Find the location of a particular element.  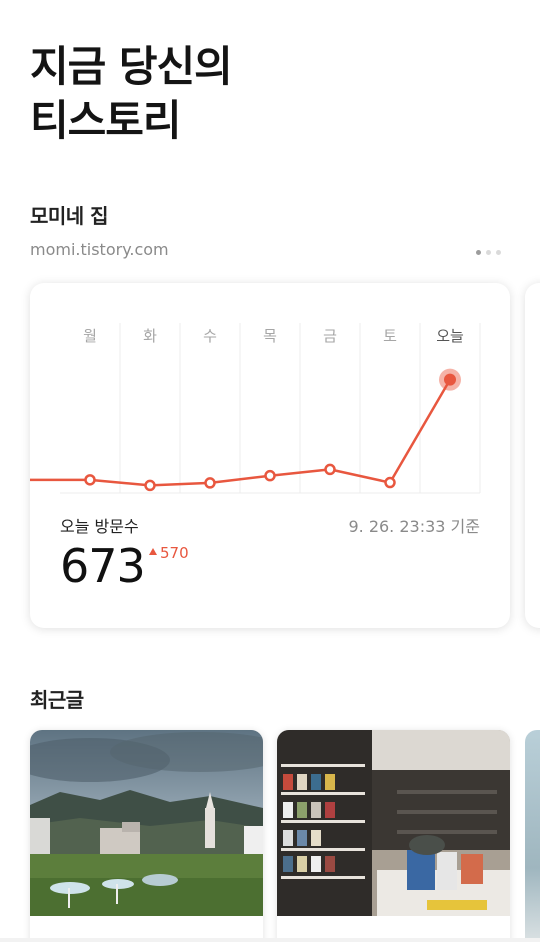

chart-tick-label: 월 is located at coordinates (90, 336).